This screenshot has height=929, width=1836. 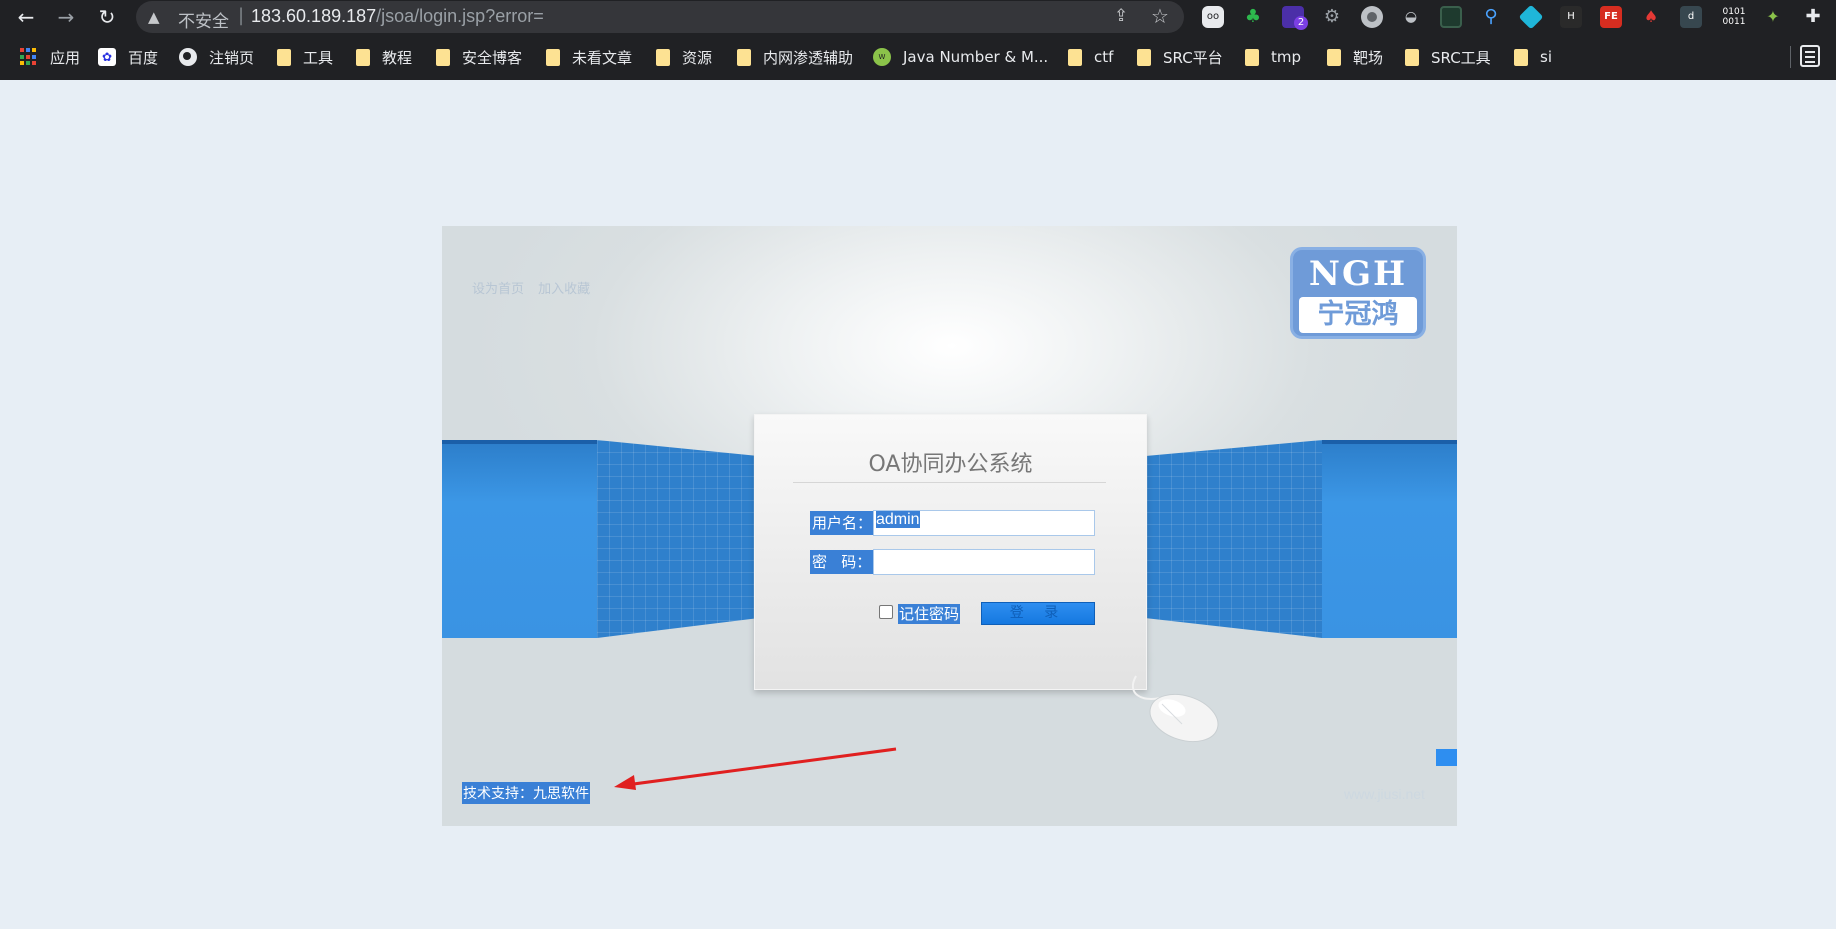 What do you see at coordinates (1651, 17) in the screenshot?
I see `extension-santa-icon: ♠` at bounding box center [1651, 17].